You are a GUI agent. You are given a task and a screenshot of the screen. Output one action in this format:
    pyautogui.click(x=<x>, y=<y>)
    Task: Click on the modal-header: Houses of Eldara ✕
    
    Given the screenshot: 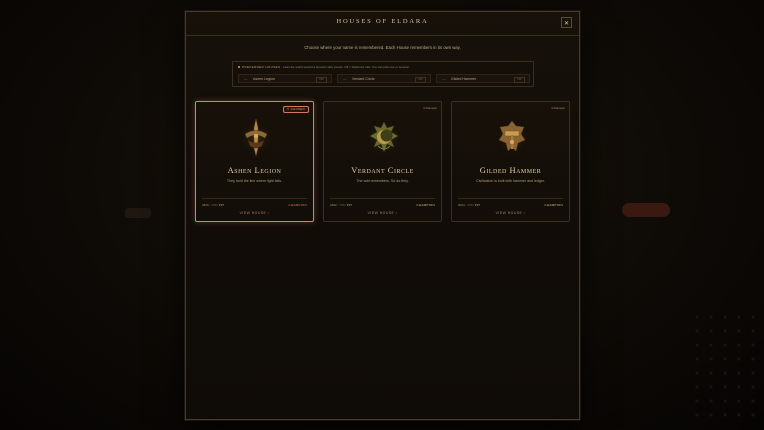 What is the action you would take?
    pyautogui.click(x=382, y=24)
    